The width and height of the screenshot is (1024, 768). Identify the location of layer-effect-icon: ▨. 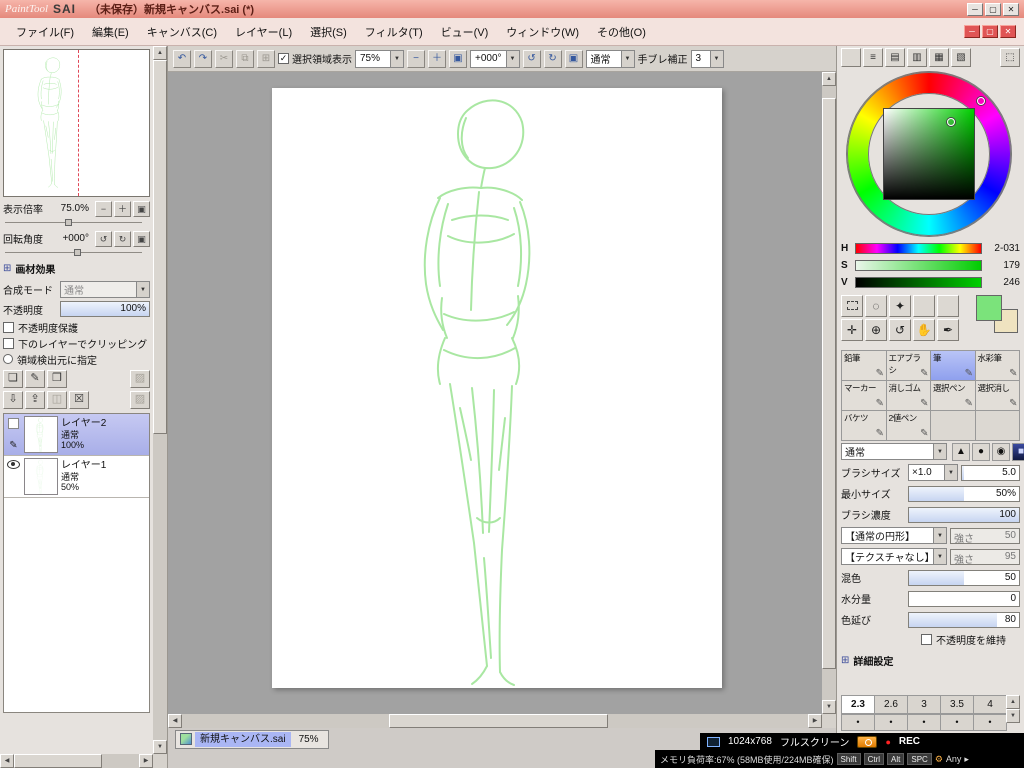
(140, 400).